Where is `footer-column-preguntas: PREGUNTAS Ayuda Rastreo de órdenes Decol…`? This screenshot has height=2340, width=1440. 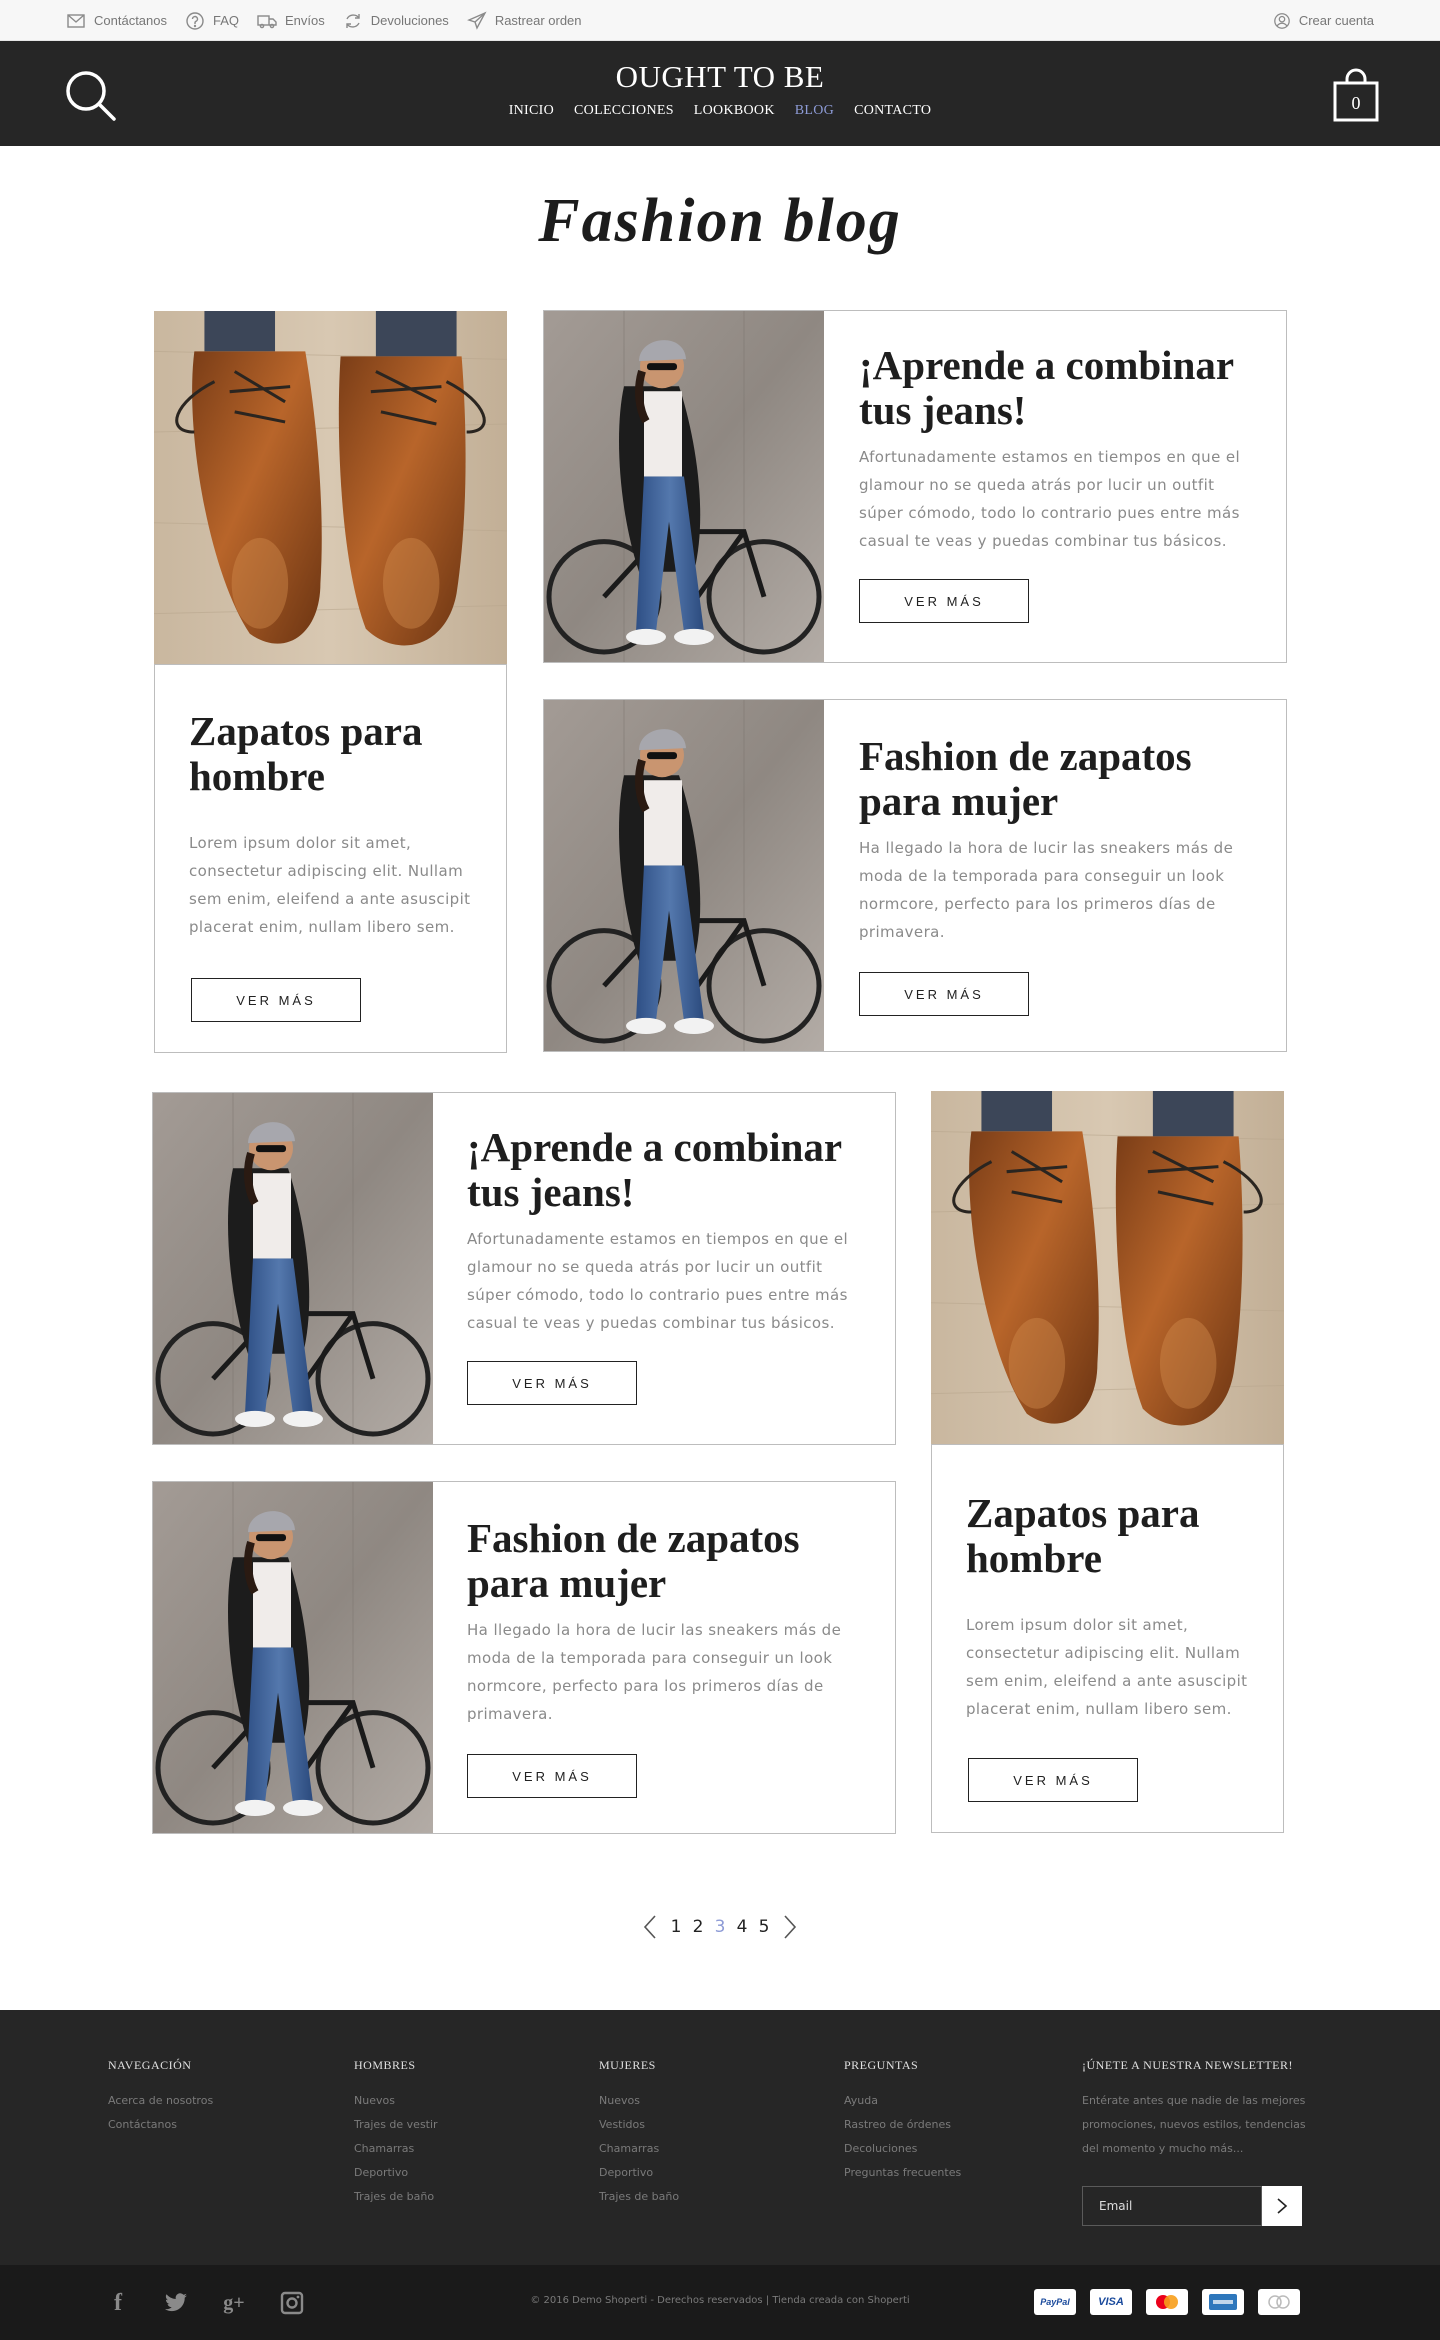 footer-column-preguntas: PREGUNTAS Ayuda Rastreo de órdenes Decol… is located at coordinates (902, 2121).